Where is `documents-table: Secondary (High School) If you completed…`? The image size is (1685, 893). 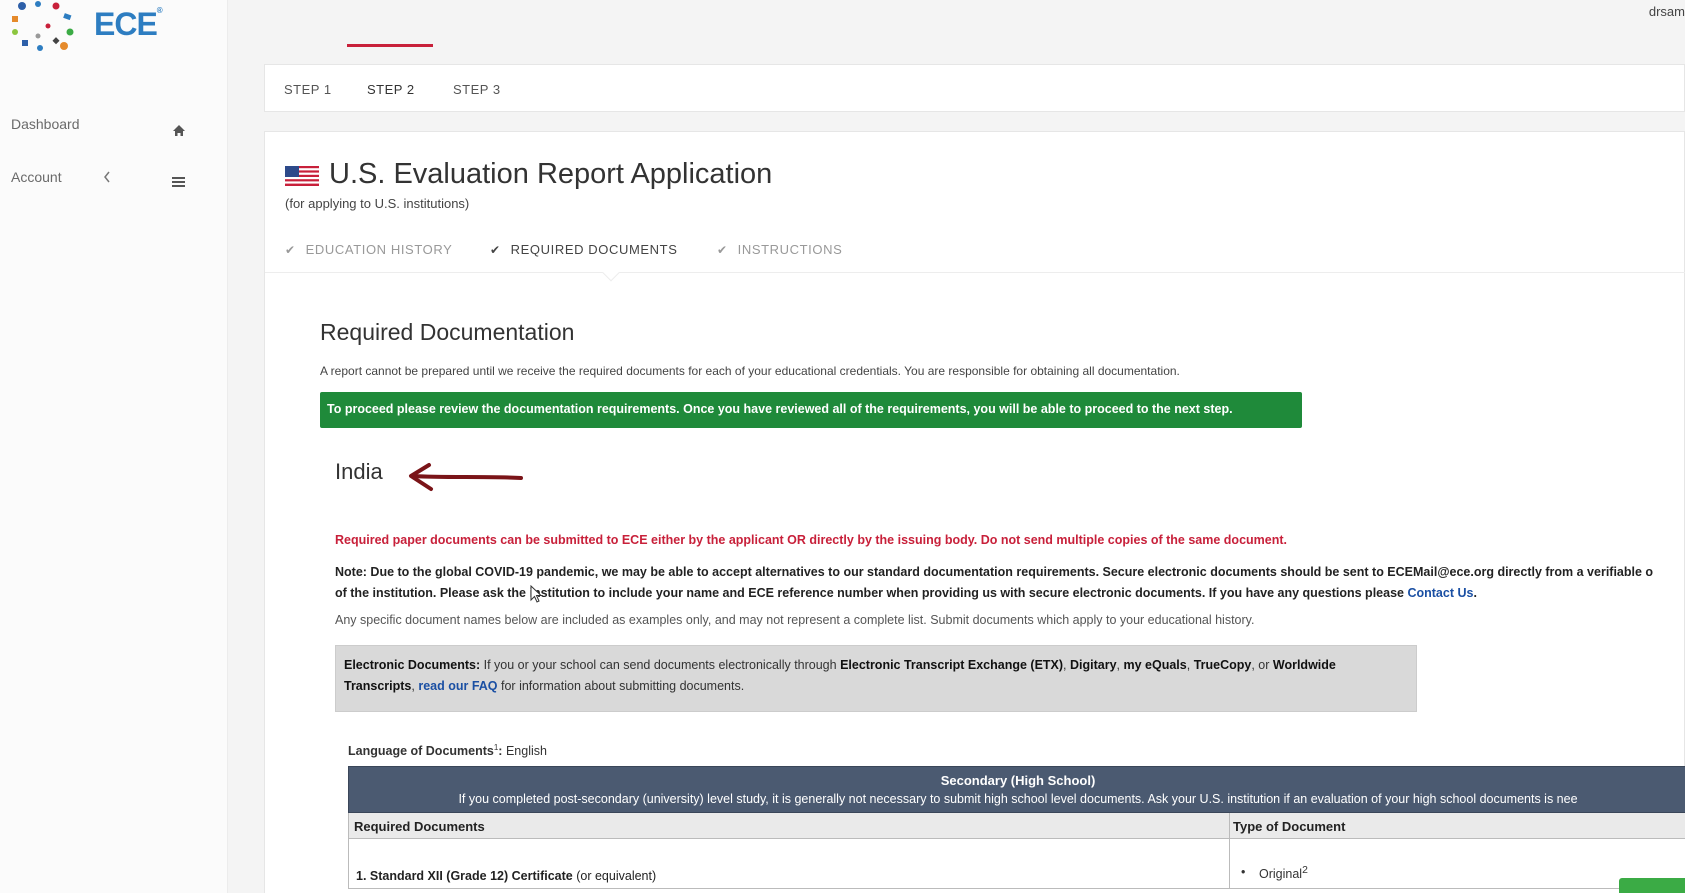
documents-table: Secondary (High School) If you completed… is located at coordinates (1016, 827).